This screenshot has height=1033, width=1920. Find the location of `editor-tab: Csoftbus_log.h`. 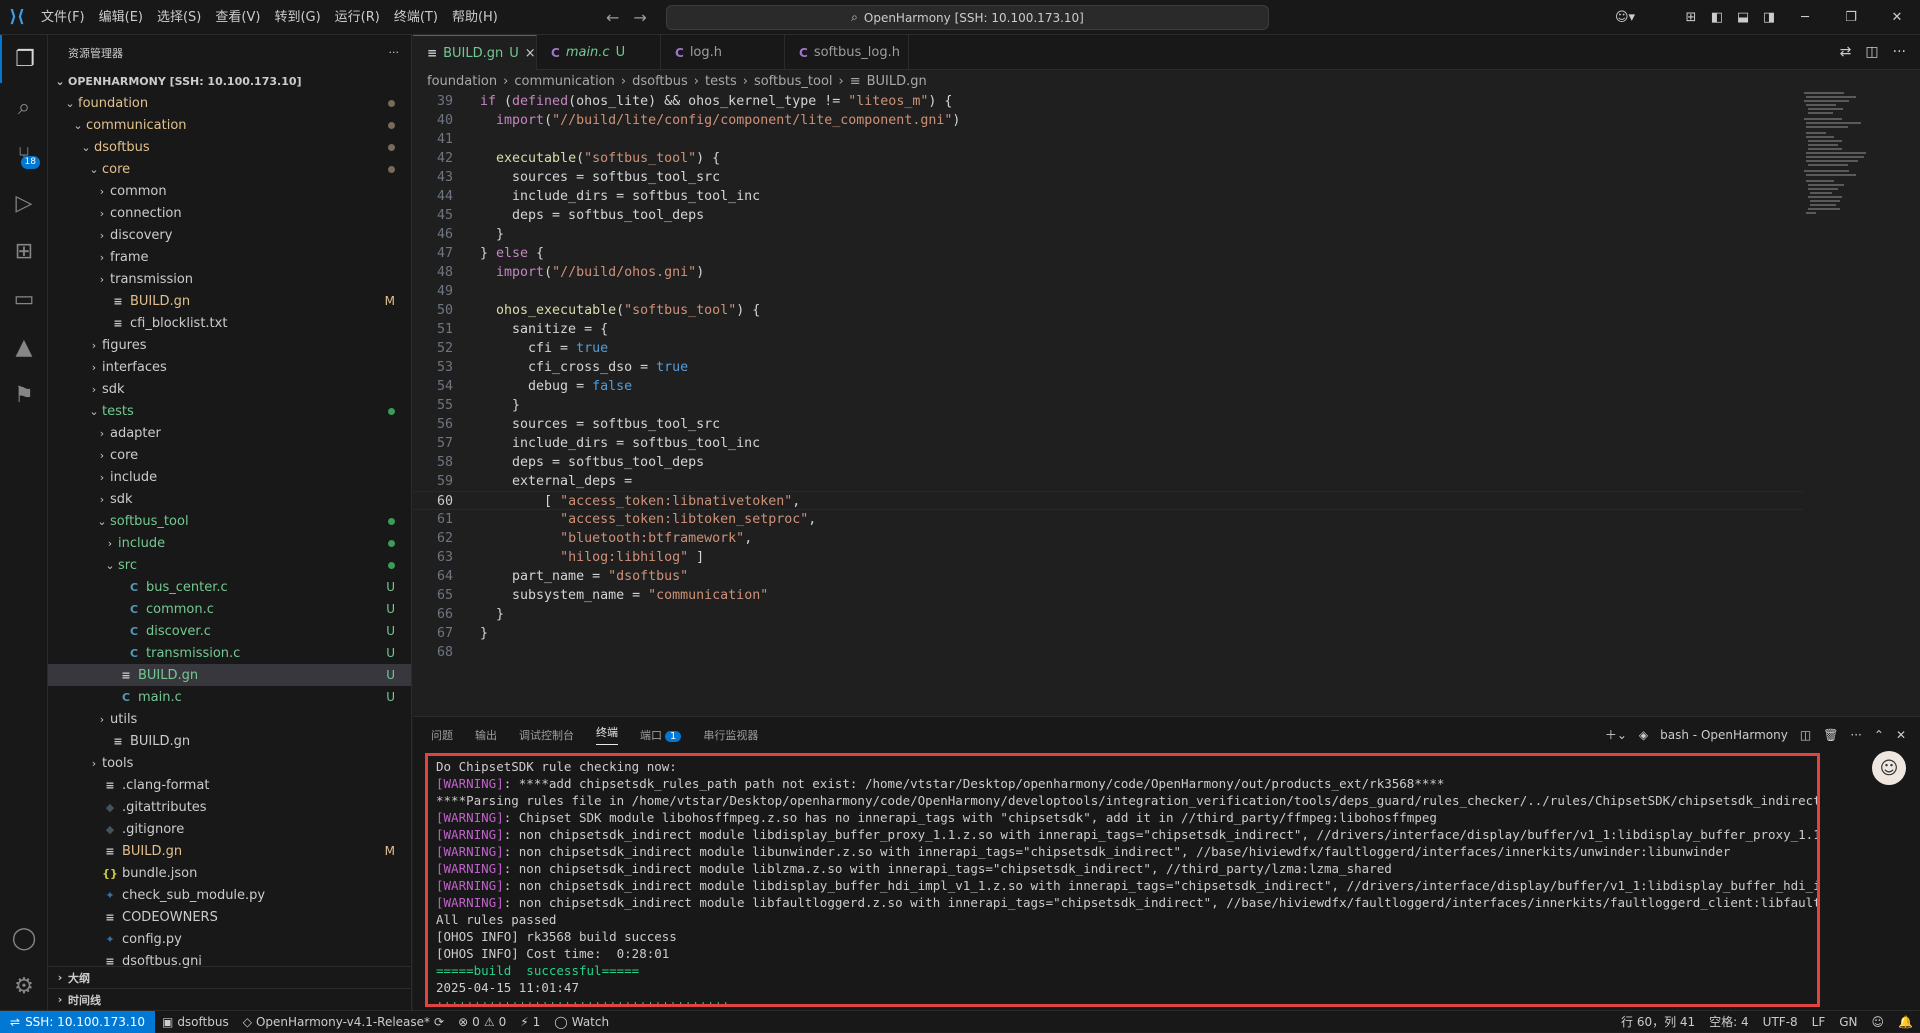

editor-tab: Csoftbus_log.h is located at coordinates (847, 52).